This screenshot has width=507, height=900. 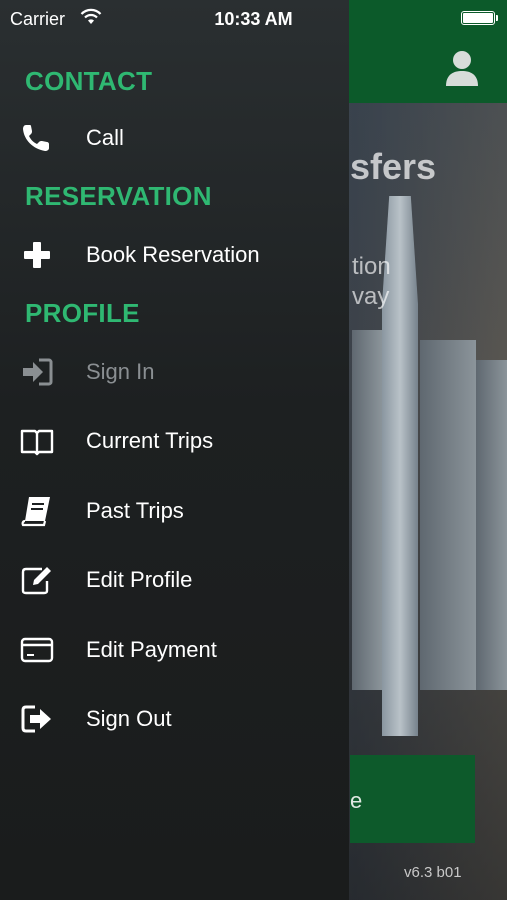 What do you see at coordinates (462, 68) in the screenshot?
I see `user-icon` at bounding box center [462, 68].